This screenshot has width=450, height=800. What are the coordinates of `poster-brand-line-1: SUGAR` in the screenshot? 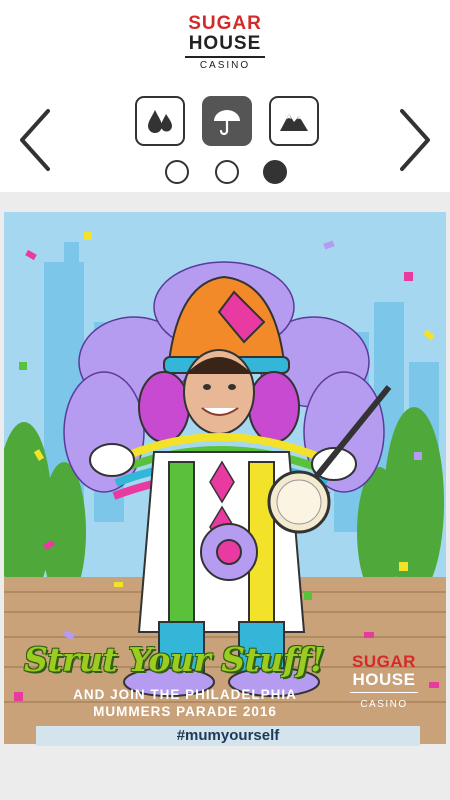 It's located at (384, 661).